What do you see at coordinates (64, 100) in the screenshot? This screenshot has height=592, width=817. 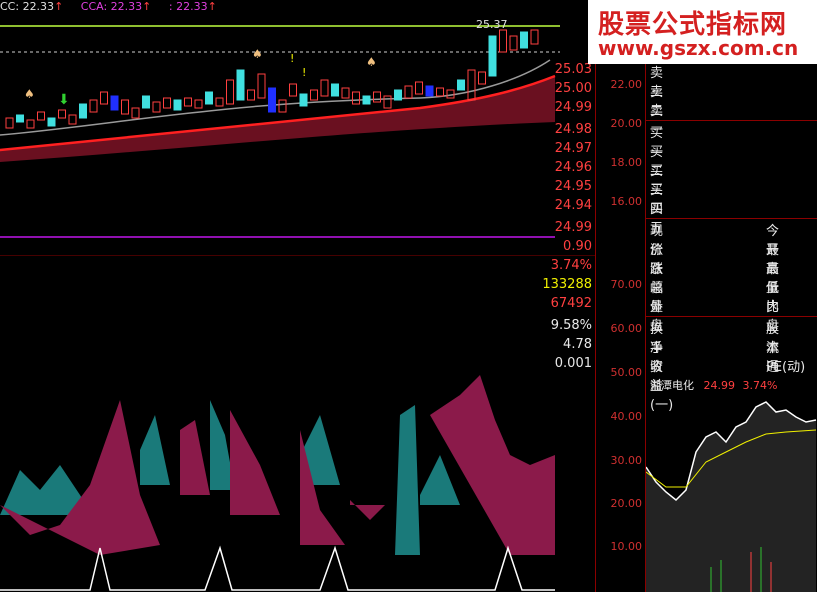 I see `buy-arrow-icon: ⬇` at bounding box center [64, 100].